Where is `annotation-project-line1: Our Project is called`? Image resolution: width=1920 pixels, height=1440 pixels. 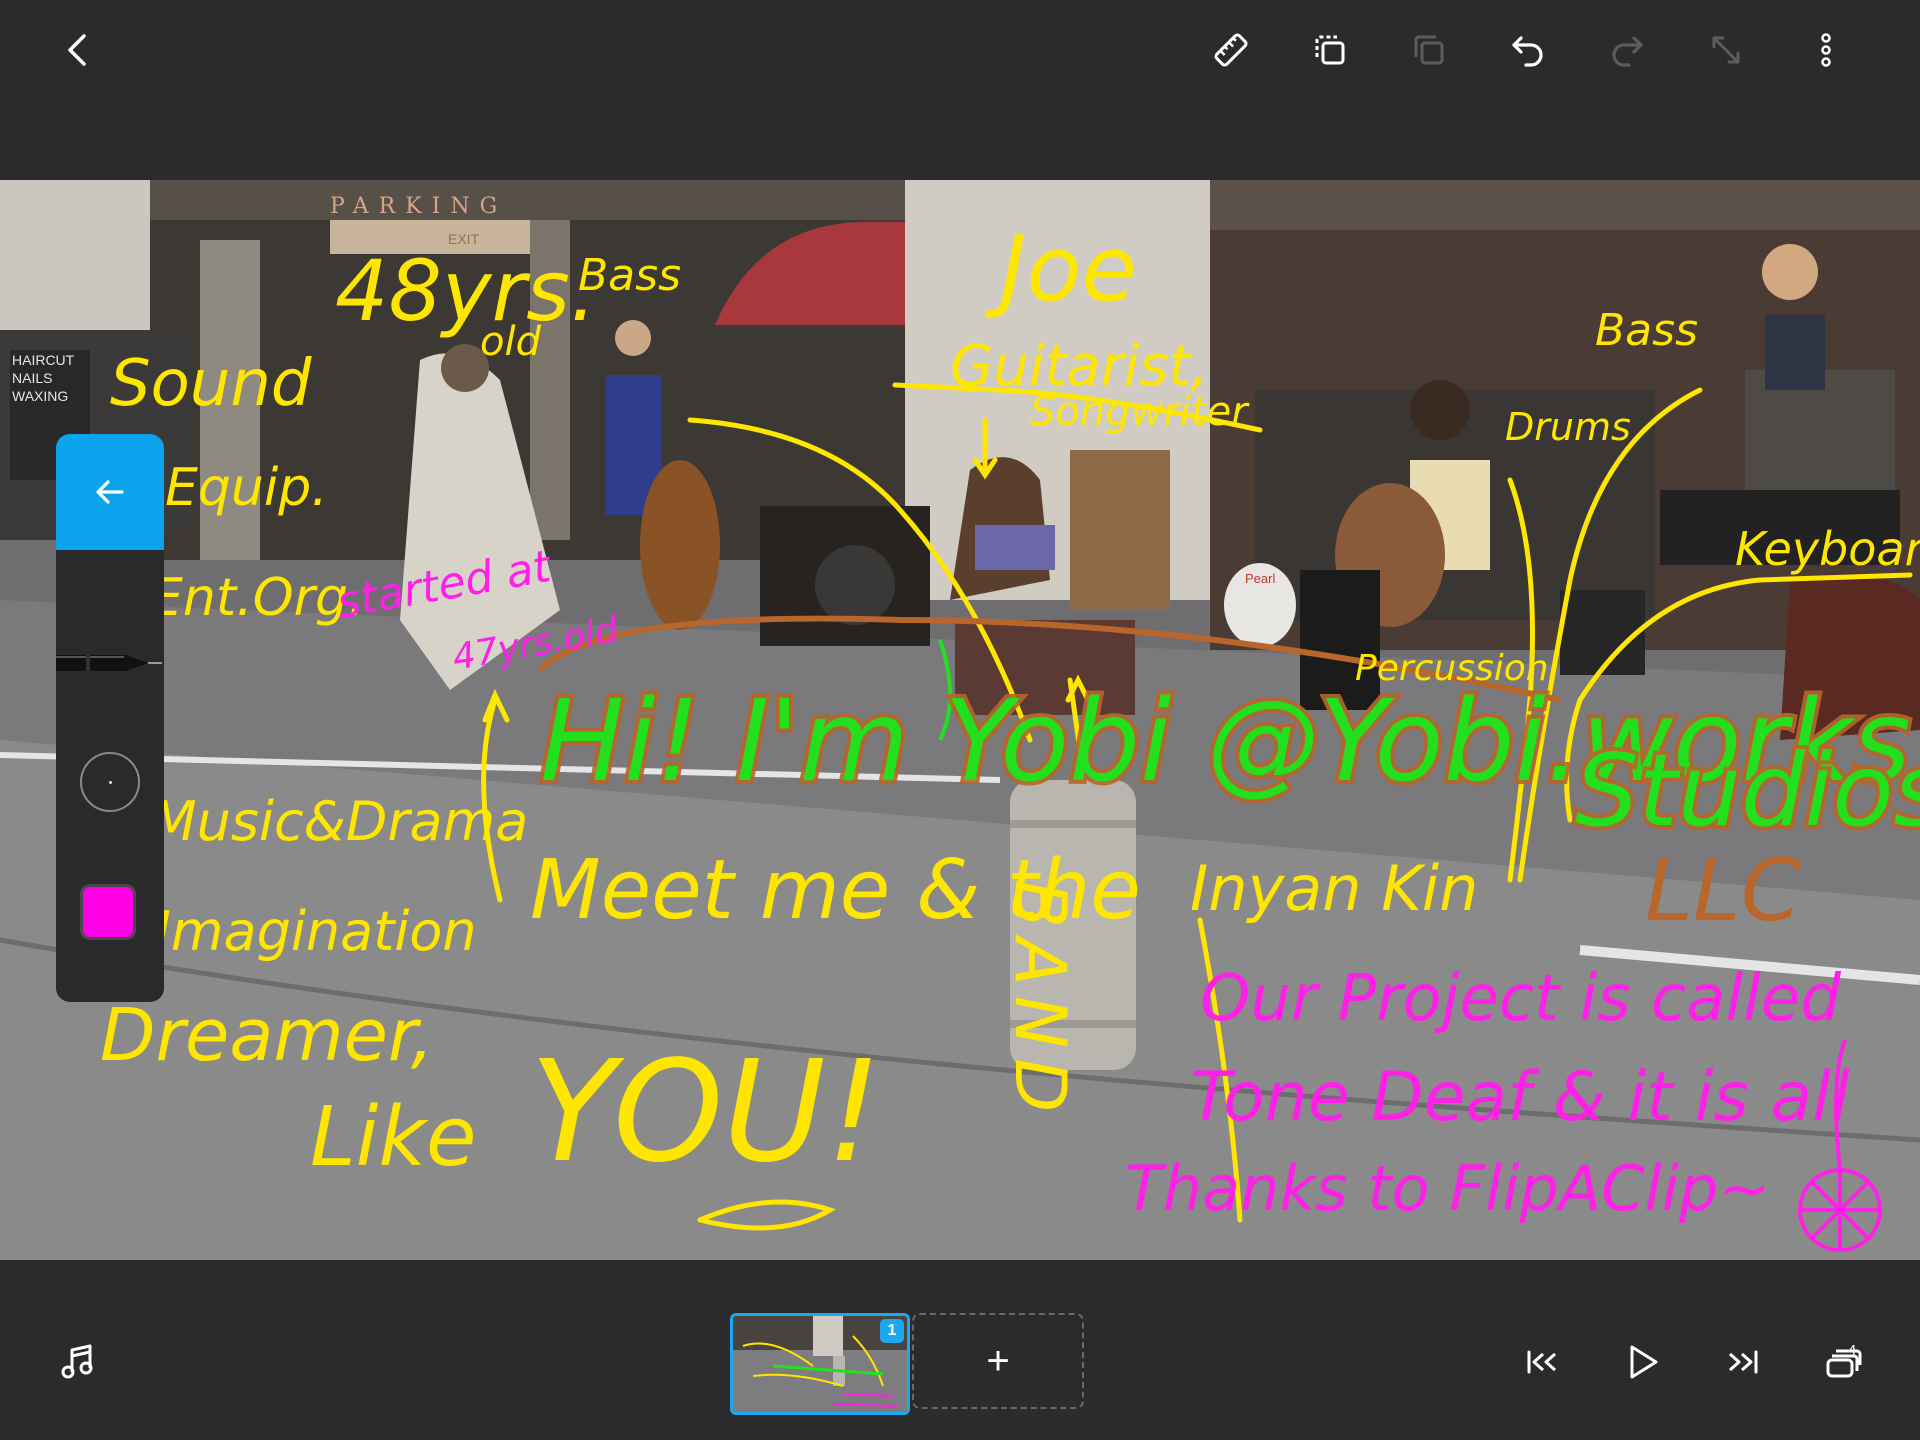
annotation-project-line1: Our Project is called is located at coordinates (1520, 999).